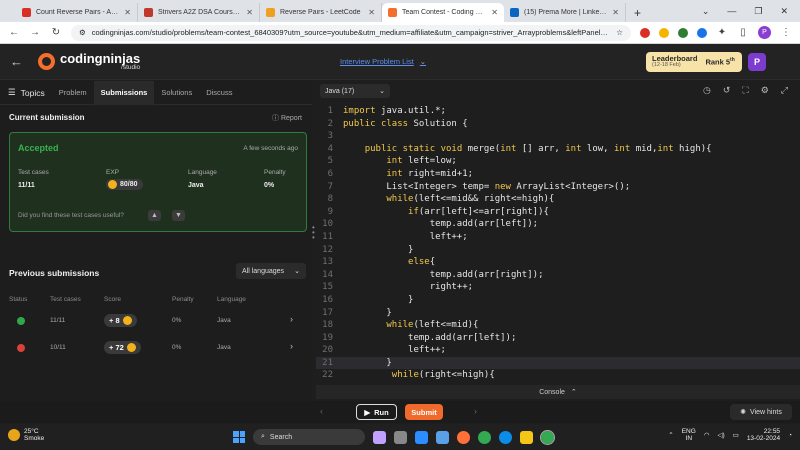 This screenshot has width=800, height=450. What do you see at coordinates (784, 90) in the screenshot?
I see `expand-icon: ⤢` at bounding box center [784, 90].